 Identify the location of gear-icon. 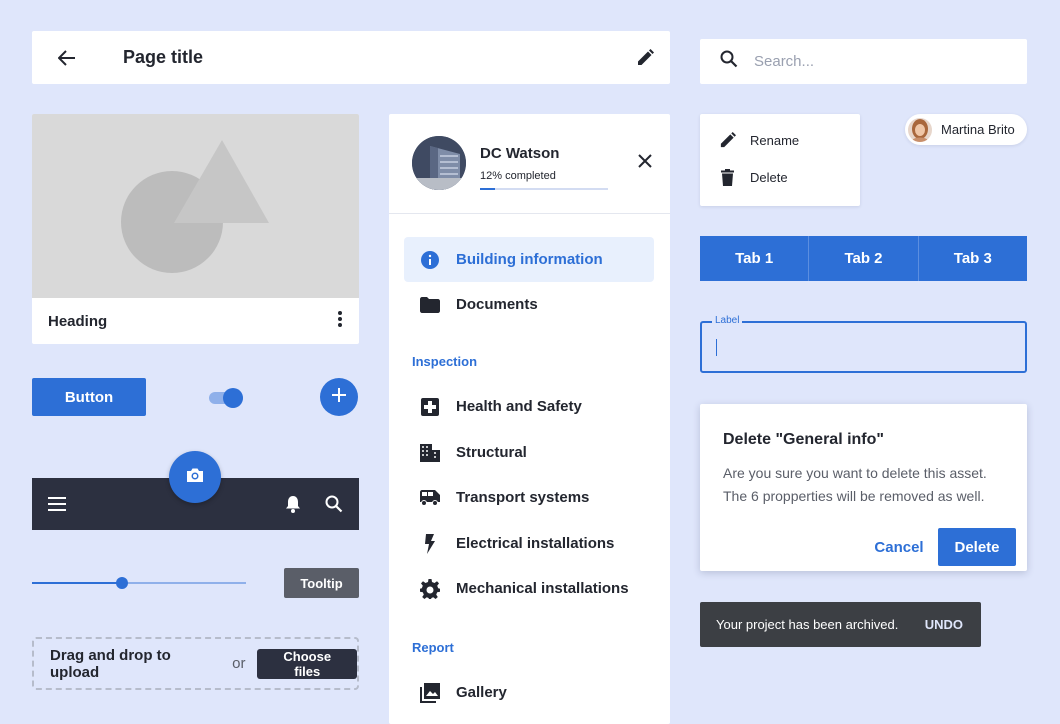
(430, 588).